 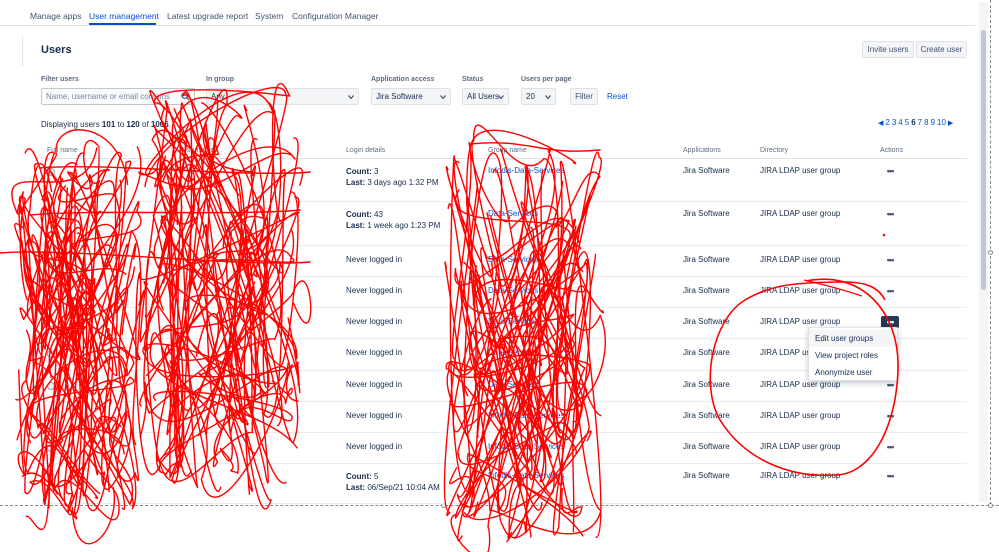 What do you see at coordinates (207, 16) in the screenshot?
I see `tab-latest-upgrade-report: Latest upgrade report` at bounding box center [207, 16].